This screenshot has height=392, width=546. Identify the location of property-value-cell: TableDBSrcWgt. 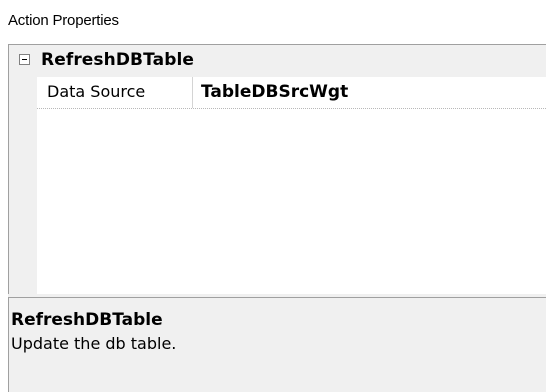
(369, 92).